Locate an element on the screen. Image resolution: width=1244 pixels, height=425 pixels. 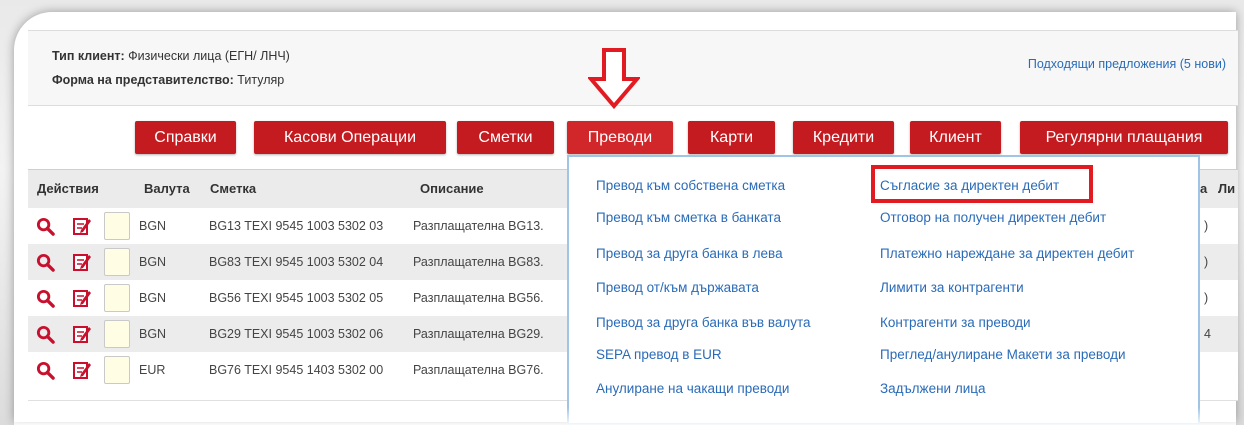
row-description: Разплащателна BG29. is located at coordinates (478, 334).